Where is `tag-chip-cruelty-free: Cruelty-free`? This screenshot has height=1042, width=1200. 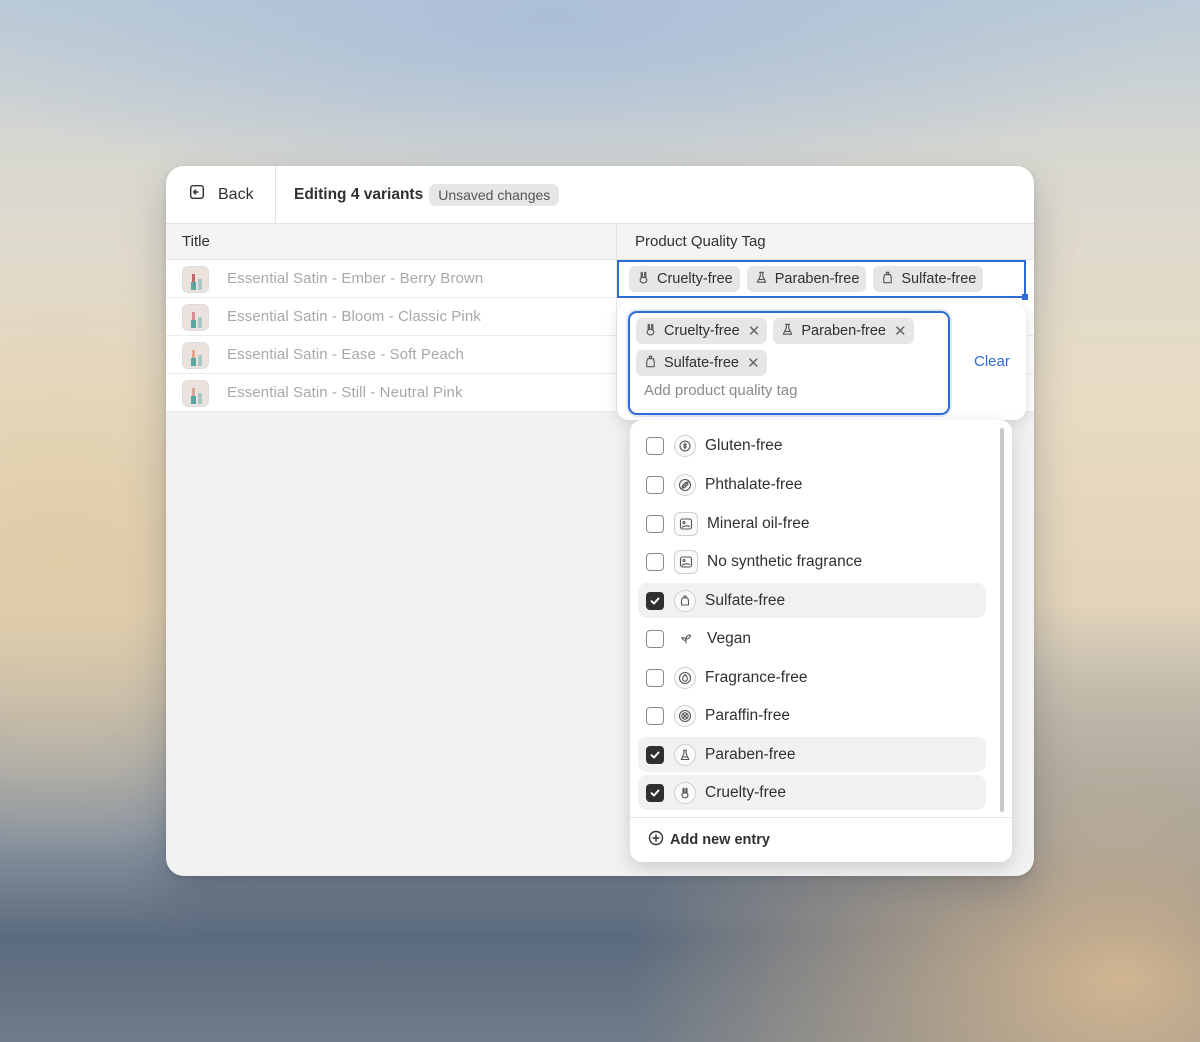 tag-chip-cruelty-free: Cruelty-free is located at coordinates (684, 279).